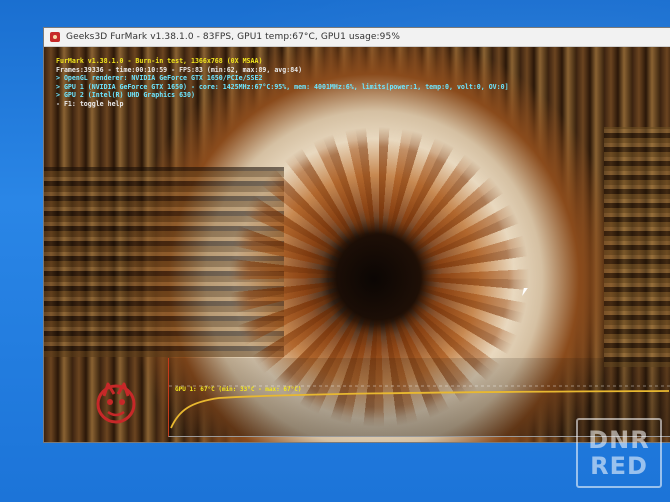 Image resolution: width=670 pixels, height=502 pixels. What do you see at coordinates (116, 403) in the screenshot?
I see `furmark-logo-icon` at bounding box center [116, 403].